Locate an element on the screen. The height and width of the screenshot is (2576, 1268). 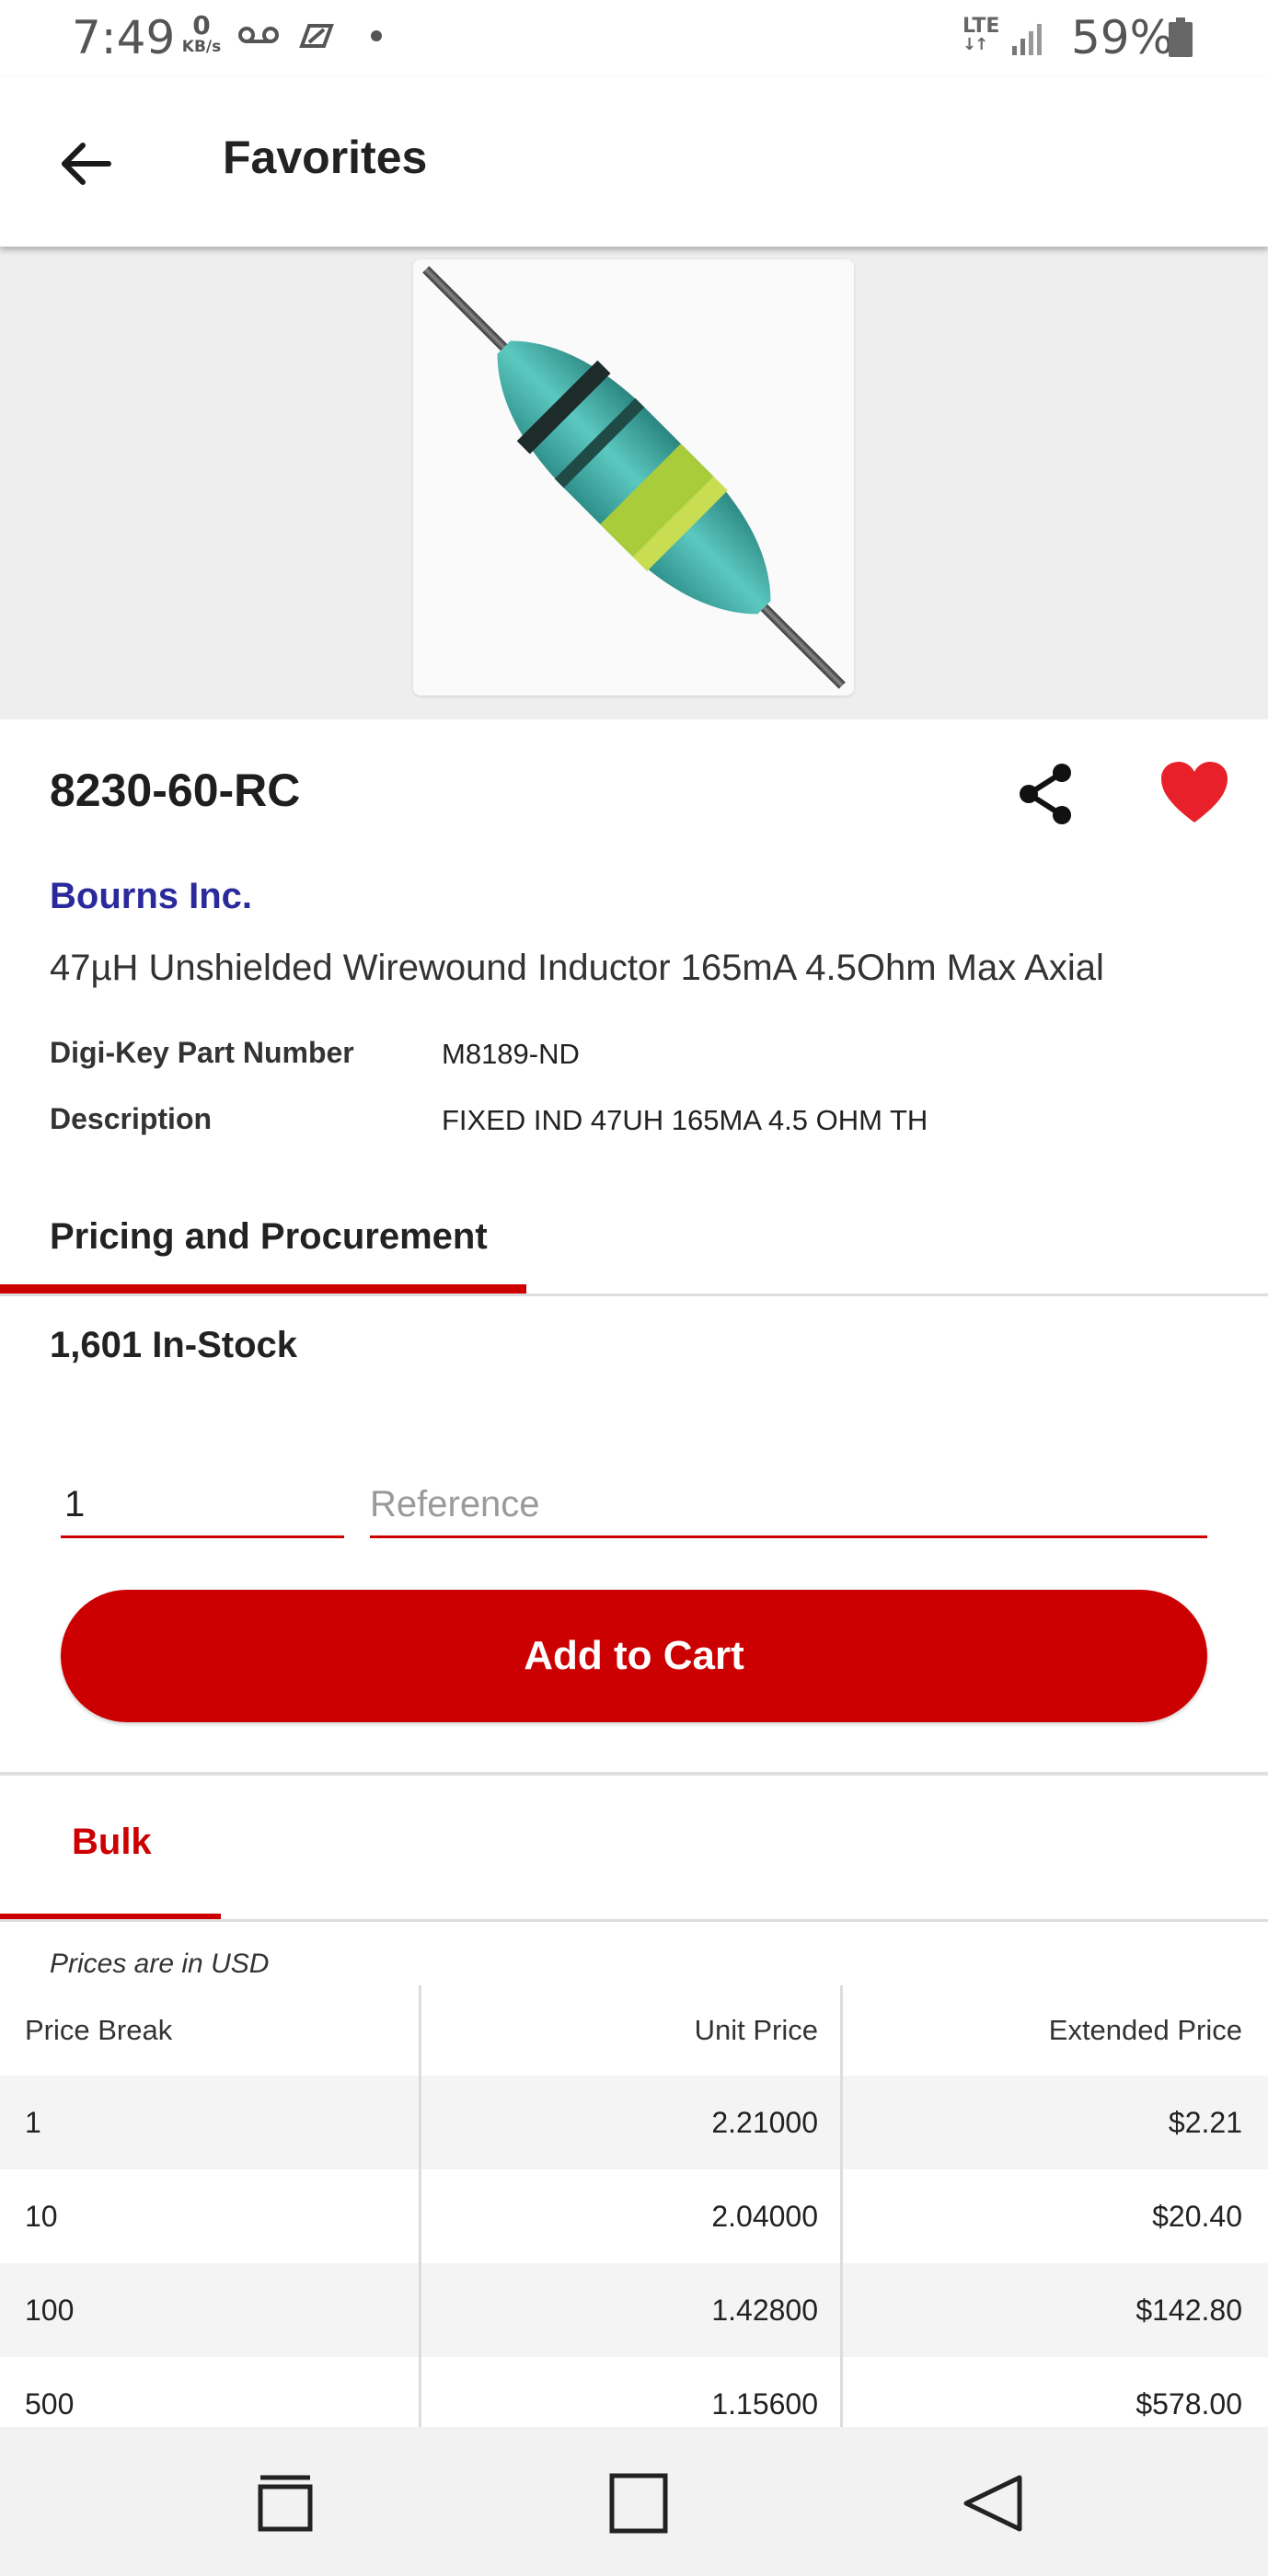
signal-icon is located at coordinates (1027, 39).